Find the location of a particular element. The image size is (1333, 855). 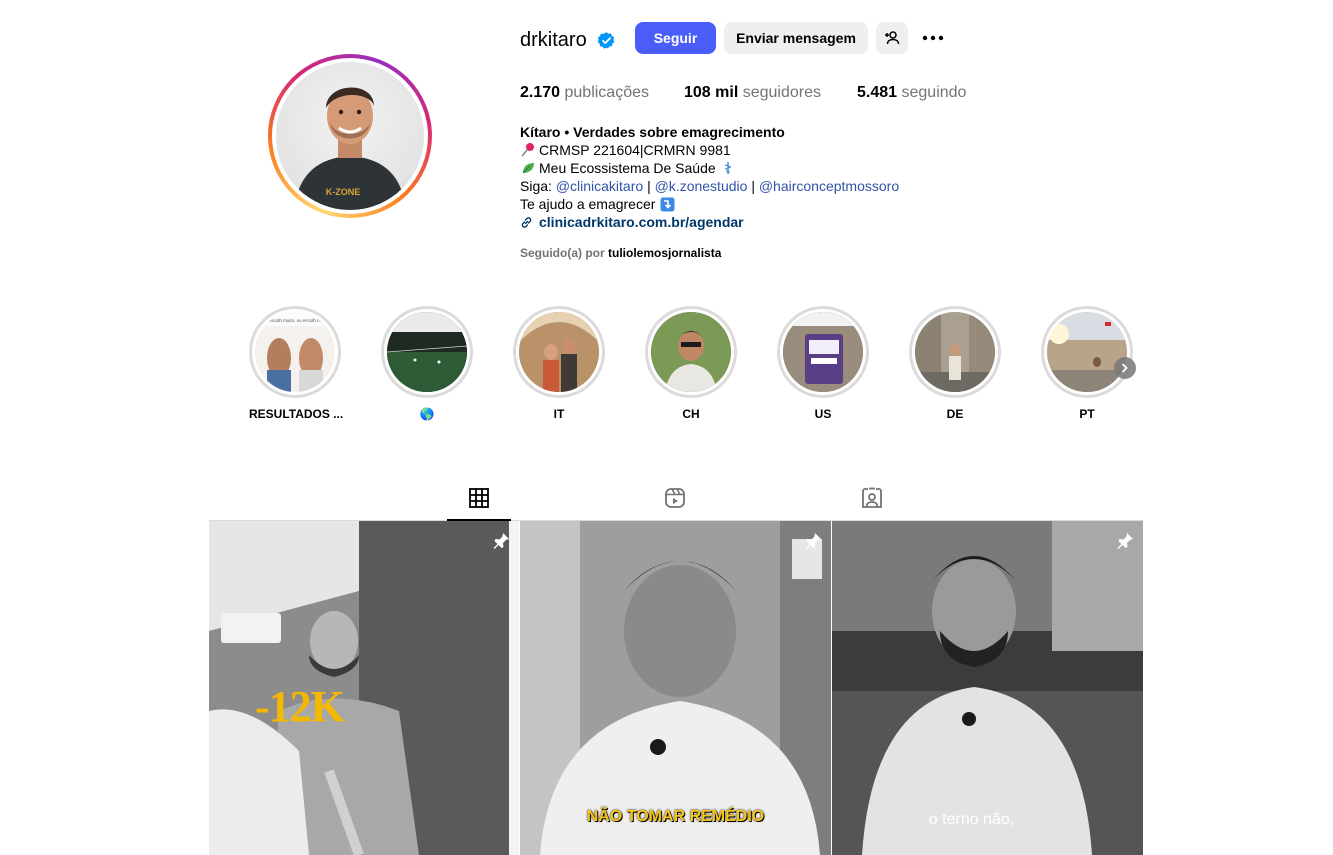

more-dots-icon is located at coordinates (933, 38).